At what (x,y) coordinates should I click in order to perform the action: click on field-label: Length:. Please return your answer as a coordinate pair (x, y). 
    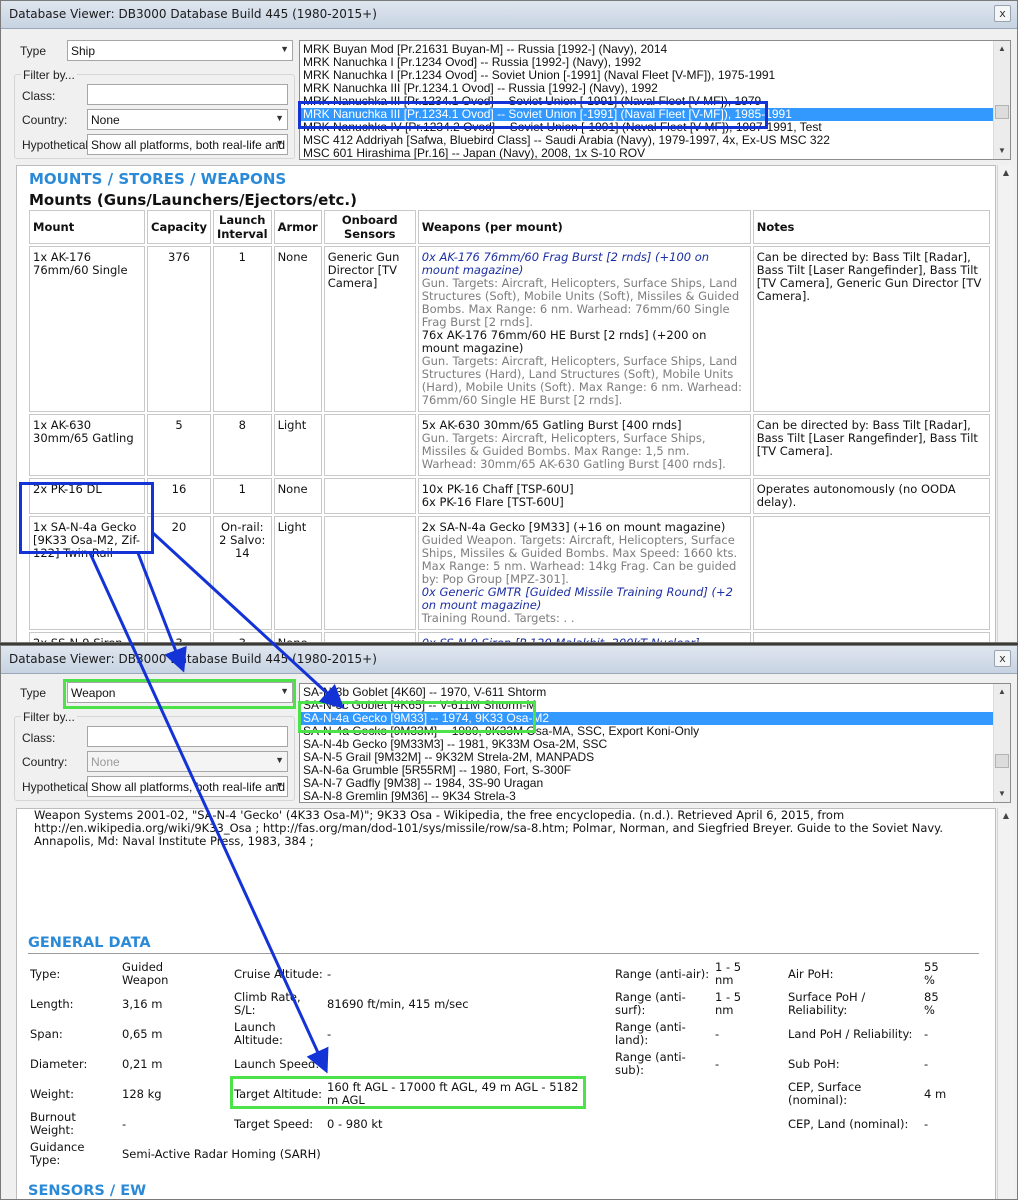
    Looking at the image, I should click on (52, 1004).